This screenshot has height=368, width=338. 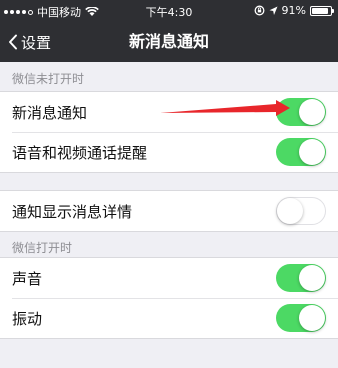 I want to click on setting-label: 通知显示消息详情, so click(x=72, y=211).